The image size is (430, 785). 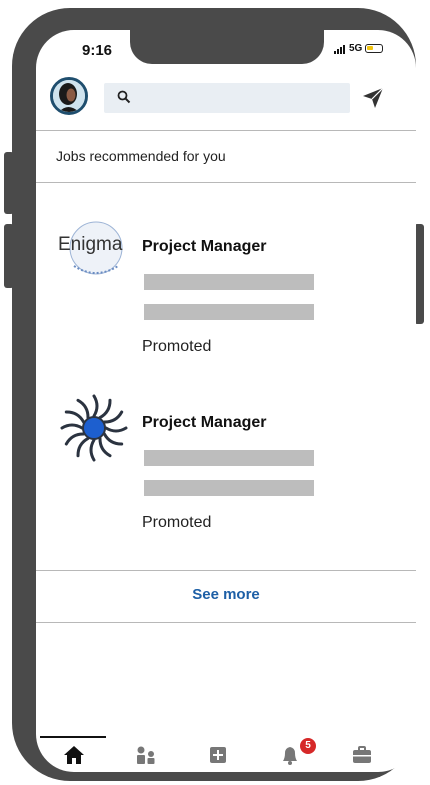 What do you see at coordinates (356, 48) in the screenshot?
I see `network-label: 5G` at bounding box center [356, 48].